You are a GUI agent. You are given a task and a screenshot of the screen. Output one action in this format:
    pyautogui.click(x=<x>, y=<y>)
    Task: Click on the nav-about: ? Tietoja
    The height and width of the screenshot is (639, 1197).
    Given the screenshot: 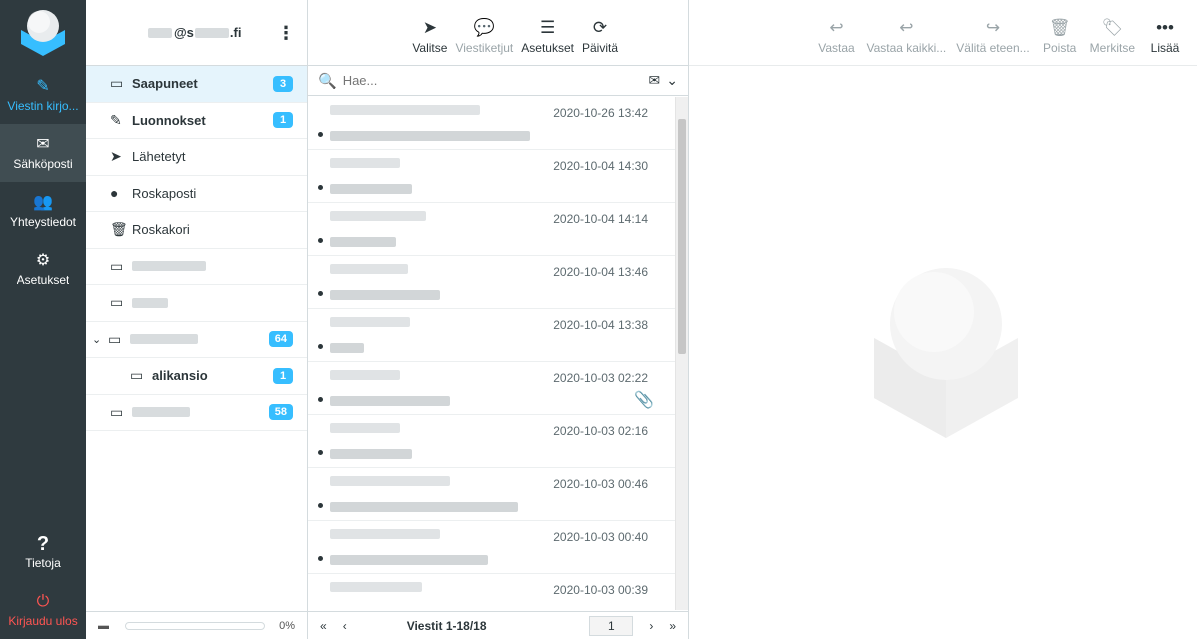 What is the action you would take?
    pyautogui.click(x=43, y=552)
    